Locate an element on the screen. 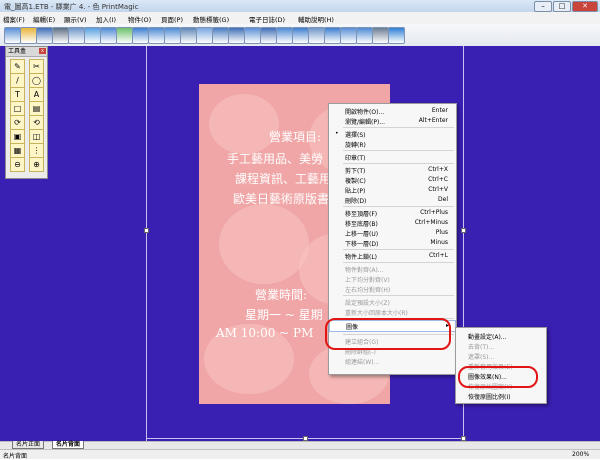 The image size is (600, 460). zoom-out-icon is located at coordinates (188, 35).